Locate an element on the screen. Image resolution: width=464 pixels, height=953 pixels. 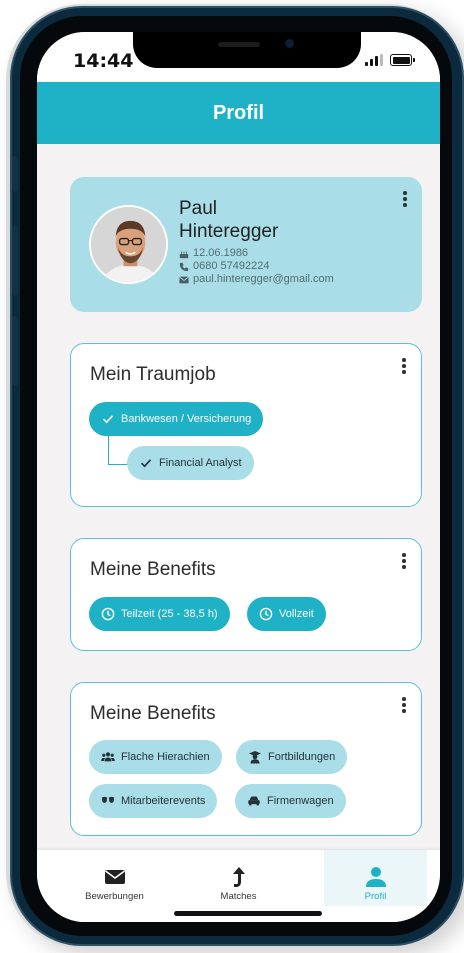
chip-label: Vollzeit is located at coordinates (296, 614).